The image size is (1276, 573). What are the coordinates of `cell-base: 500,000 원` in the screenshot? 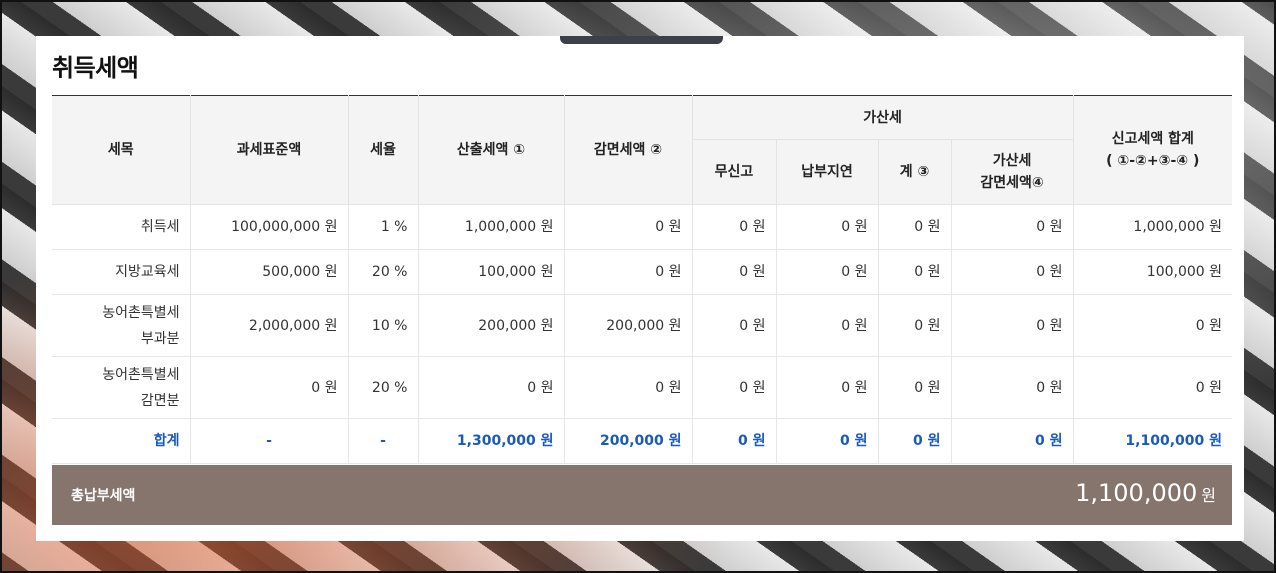 It's located at (269, 272).